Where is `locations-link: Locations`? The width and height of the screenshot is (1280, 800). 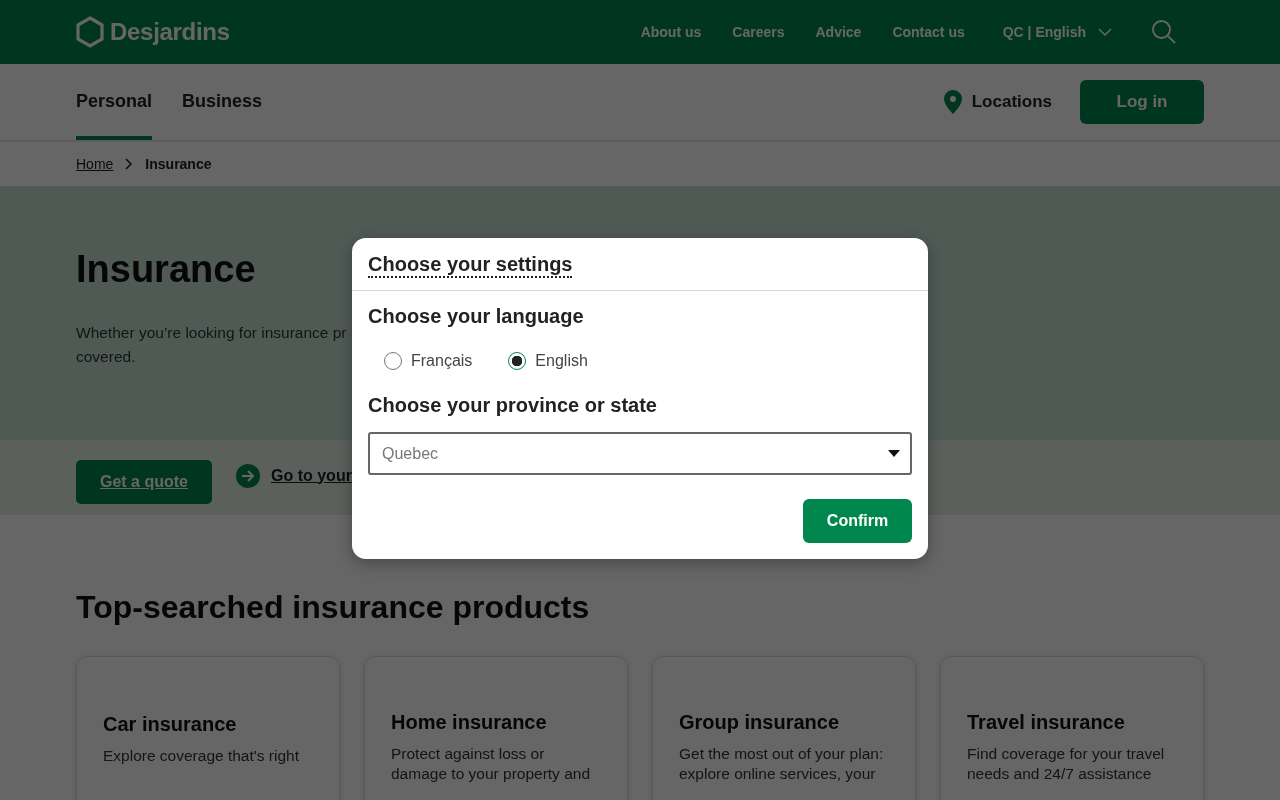 locations-link: Locations is located at coordinates (997, 102).